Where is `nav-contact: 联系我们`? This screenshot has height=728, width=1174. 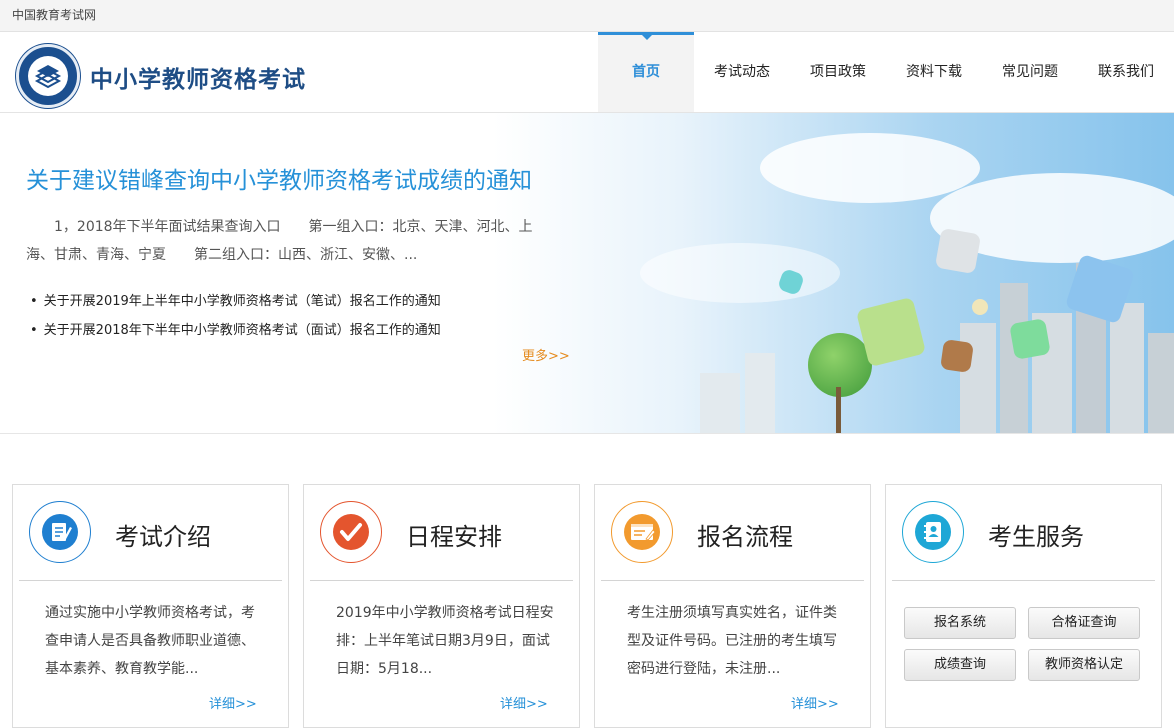 nav-contact: 联系我们 is located at coordinates (1126, 72).